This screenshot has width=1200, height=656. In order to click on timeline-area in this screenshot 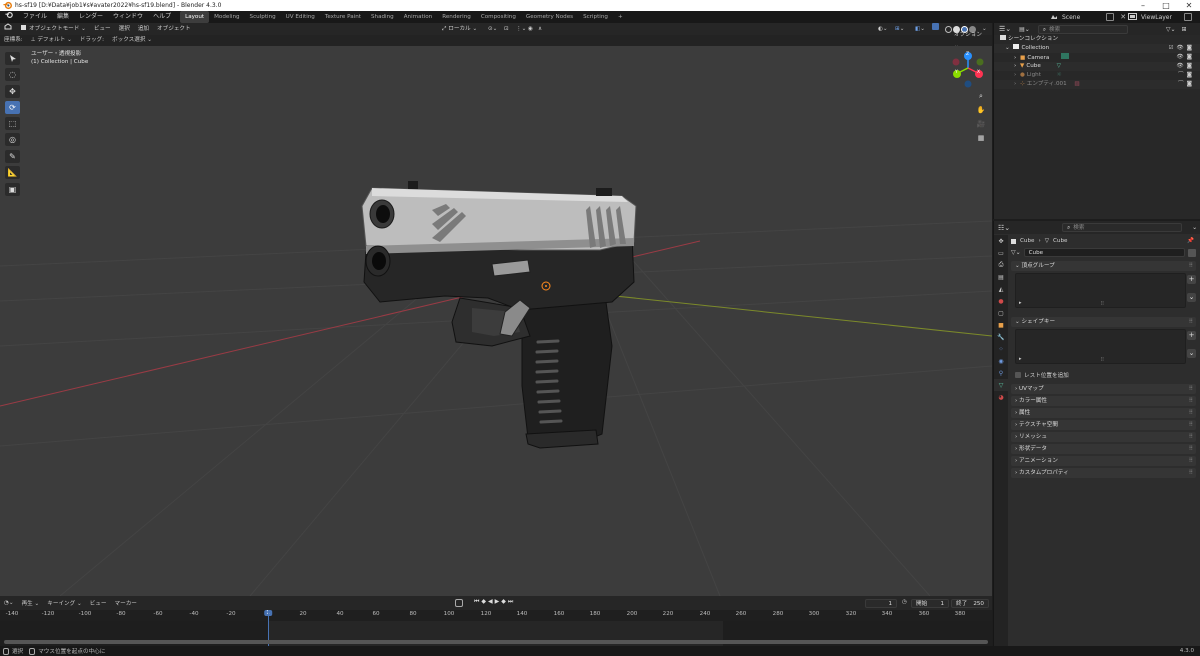, I will do `click(496, 628)`.